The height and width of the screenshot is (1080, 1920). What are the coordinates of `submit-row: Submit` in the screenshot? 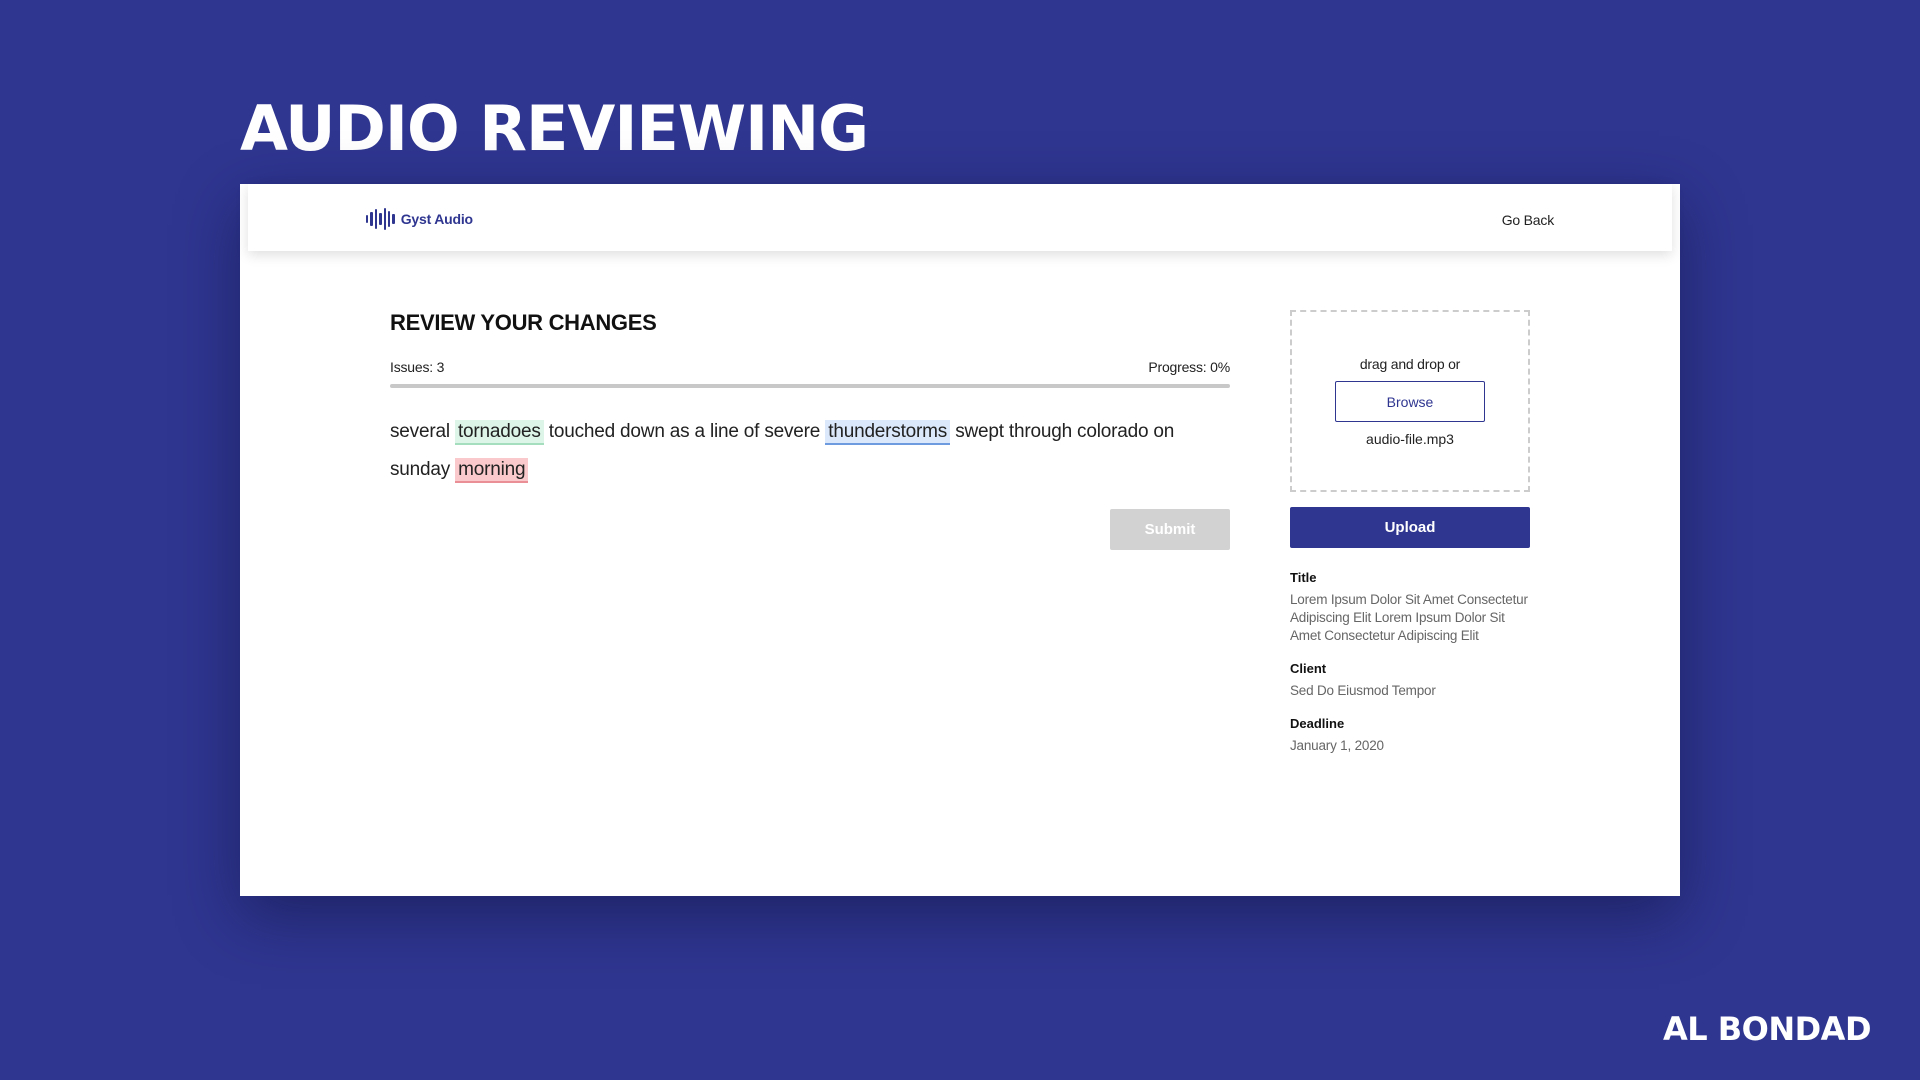 It's located at (810, 529).